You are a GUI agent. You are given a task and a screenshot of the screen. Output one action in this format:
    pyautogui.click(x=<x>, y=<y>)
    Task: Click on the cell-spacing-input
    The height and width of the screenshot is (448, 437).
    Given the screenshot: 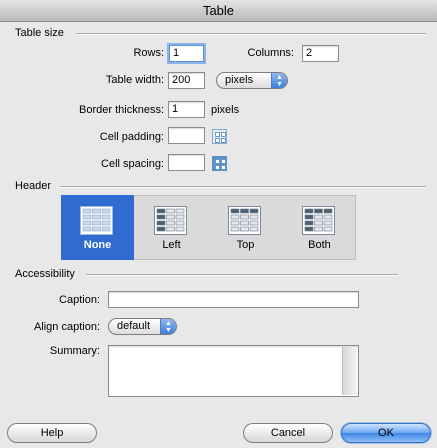 What is the action you would take?
    pyautogui.click(x=186, y=162)
    